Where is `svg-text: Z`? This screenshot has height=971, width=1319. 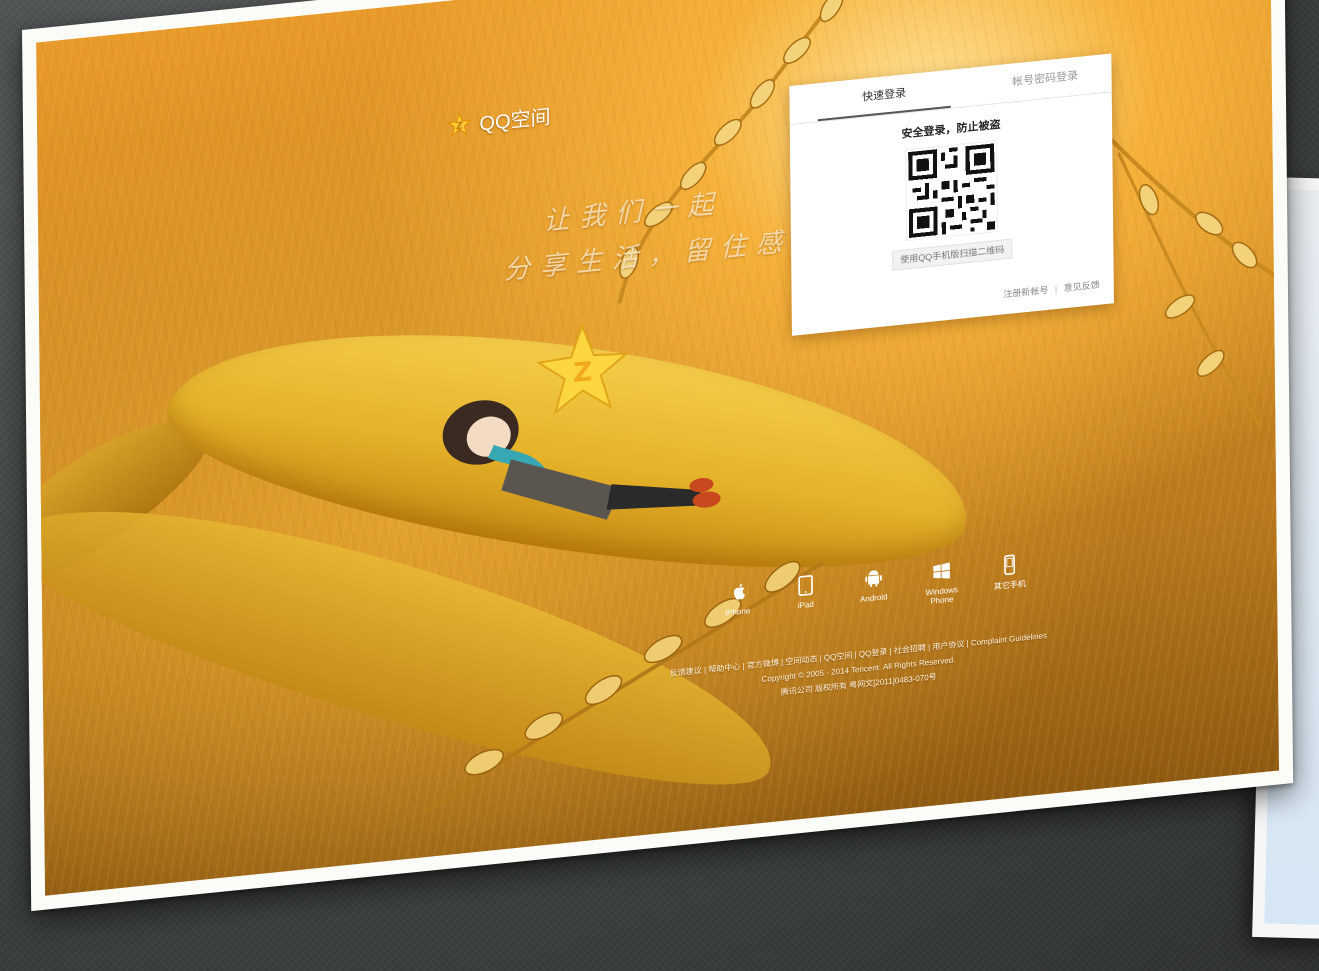 svg-text: Z is located at coordinates (459, 126).